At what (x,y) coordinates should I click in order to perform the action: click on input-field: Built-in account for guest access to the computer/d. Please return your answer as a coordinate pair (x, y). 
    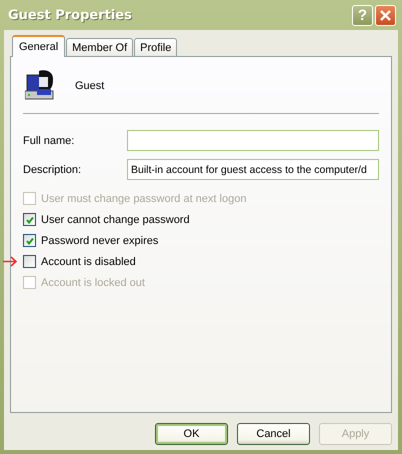
    Looking at the image, I should click on (253, 169).